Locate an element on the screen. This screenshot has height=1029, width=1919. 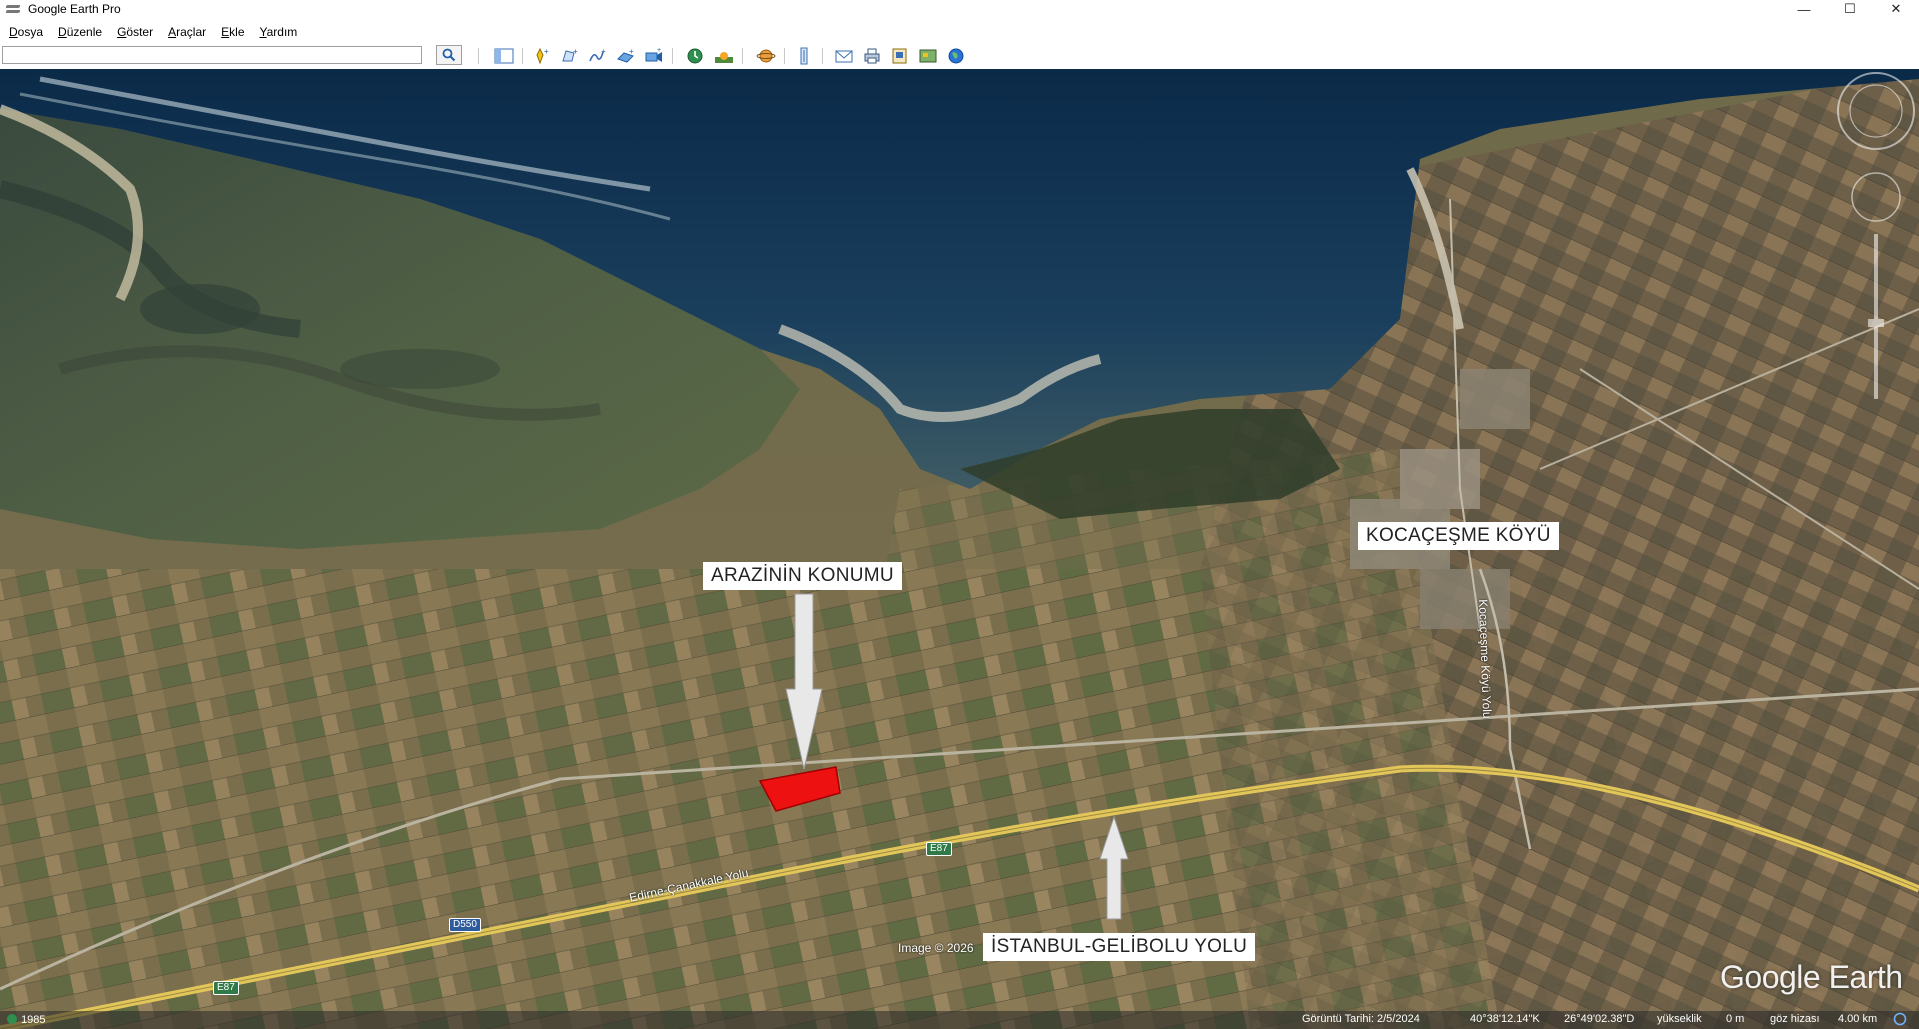
add-image-overlay-button: + is located at coordinates (626, 56).